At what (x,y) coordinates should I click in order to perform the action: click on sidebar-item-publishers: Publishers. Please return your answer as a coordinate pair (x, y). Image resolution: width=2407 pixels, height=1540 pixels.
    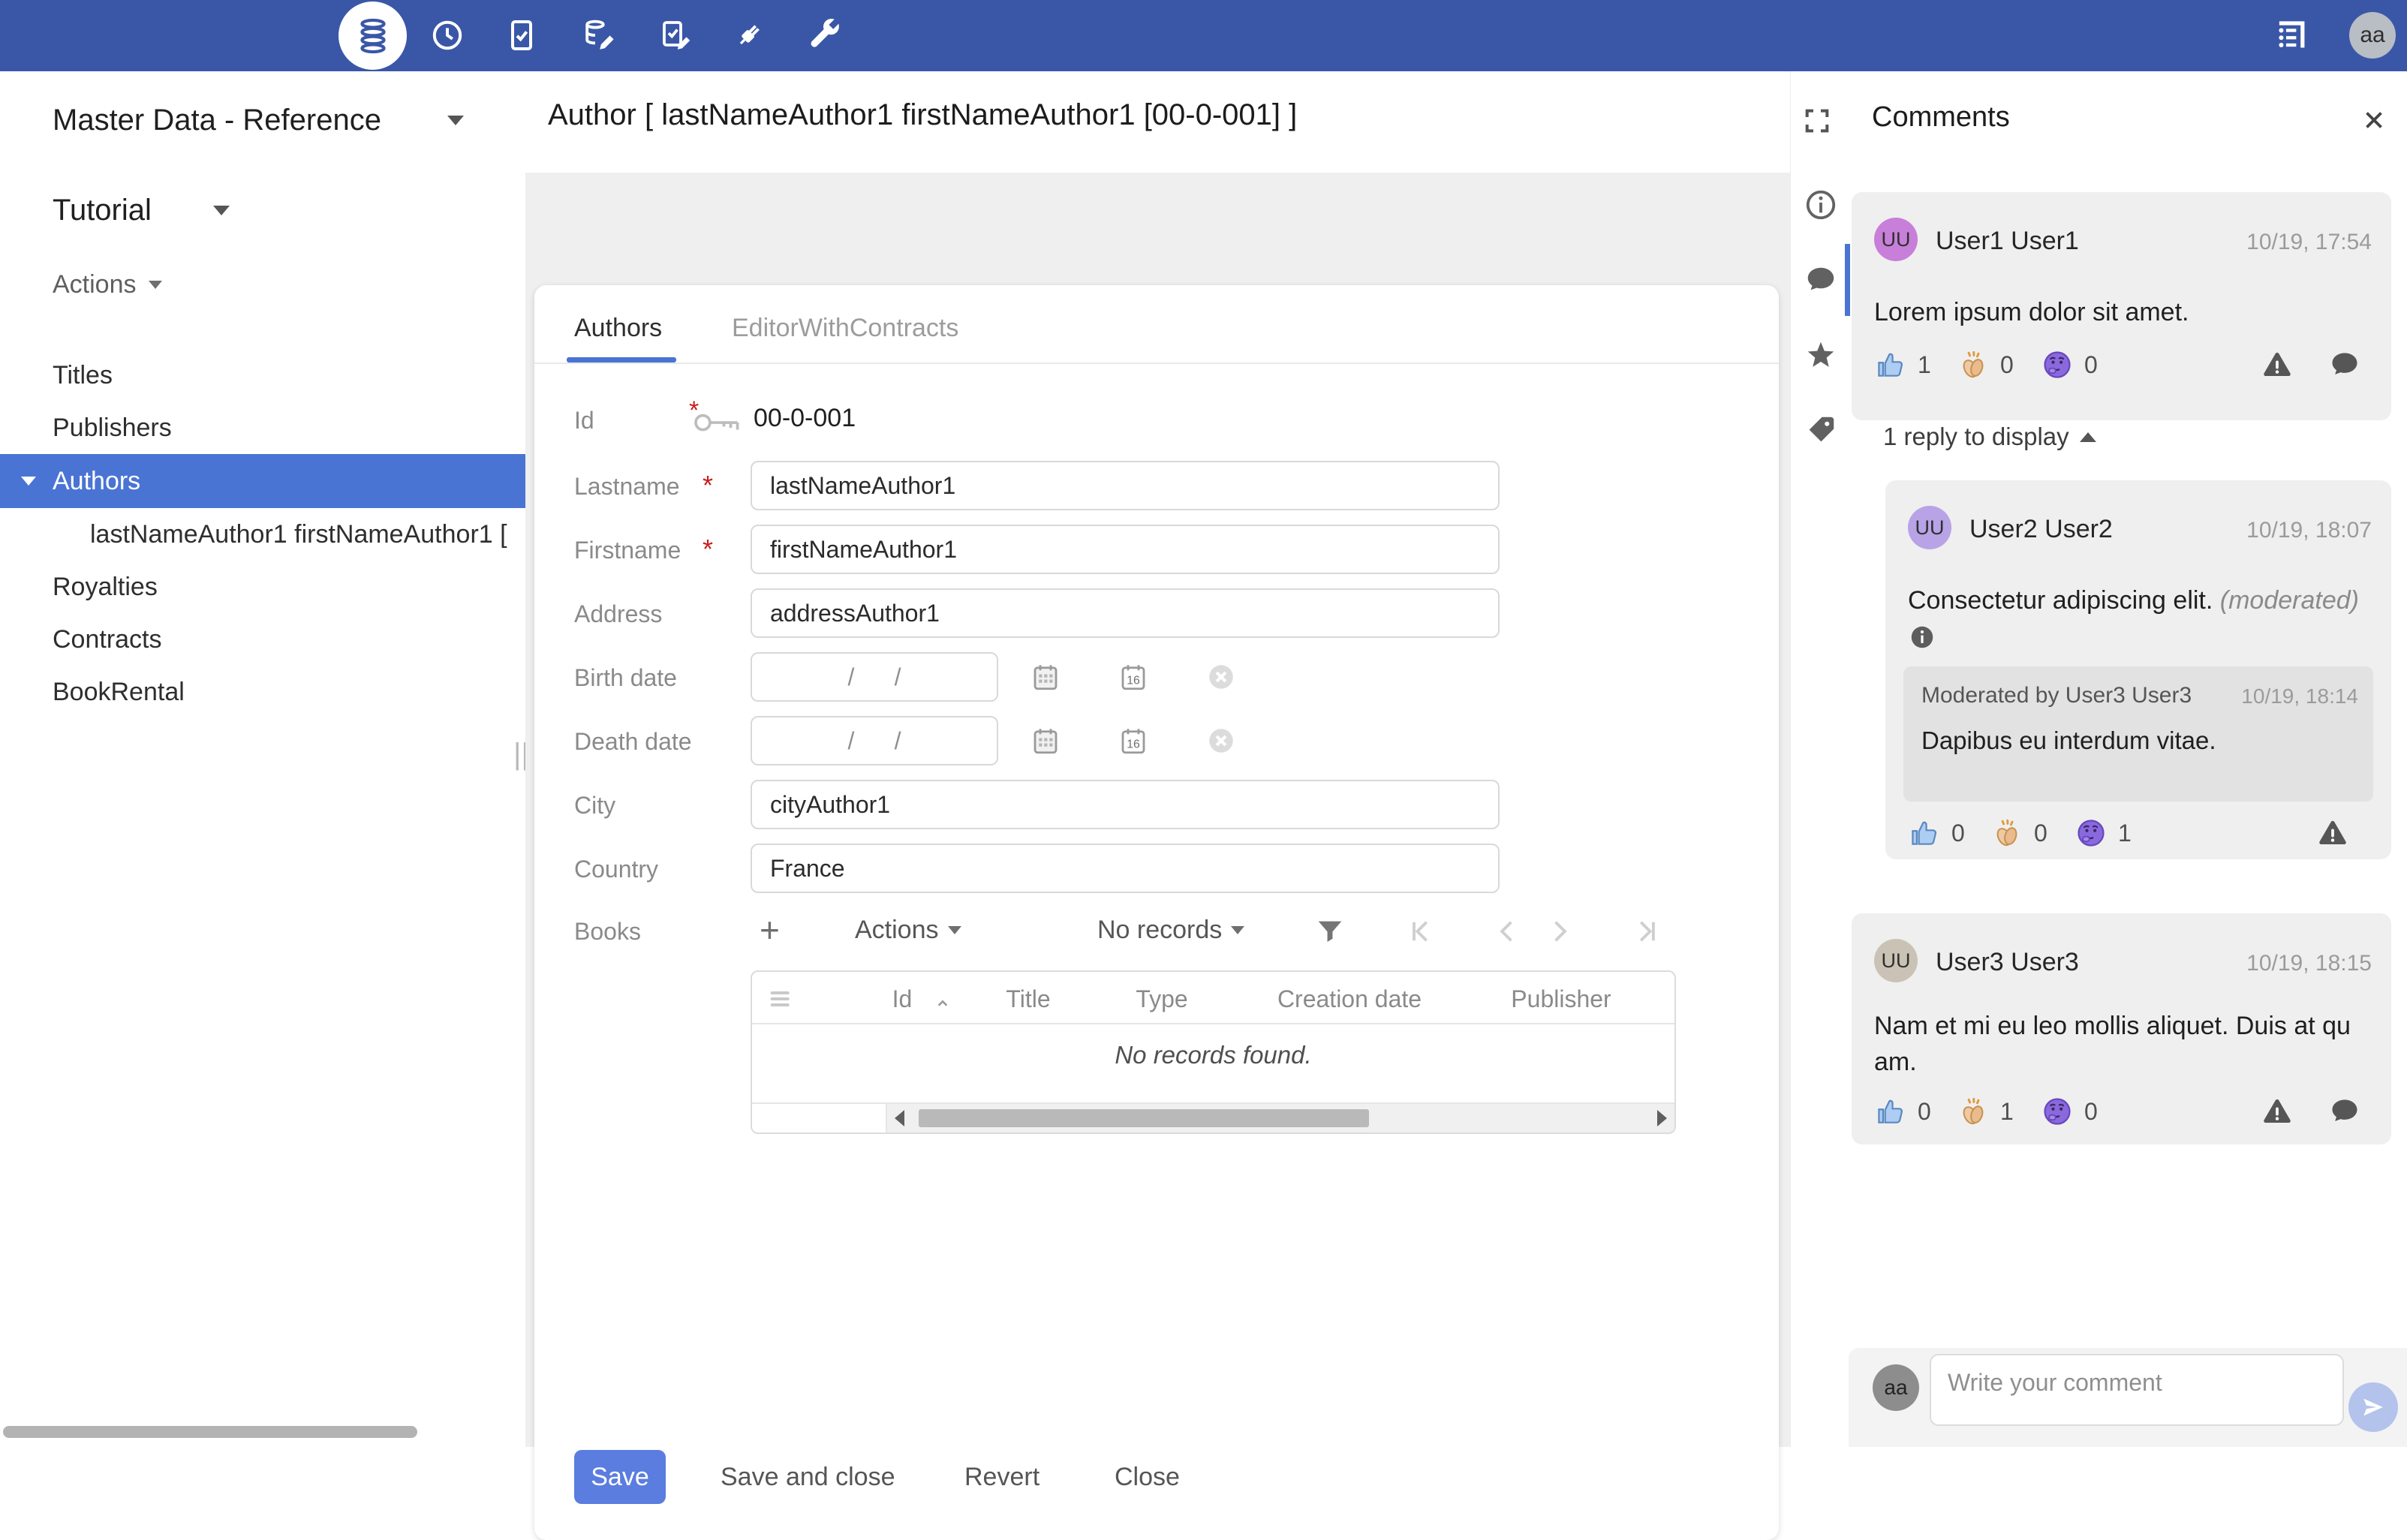
    Looking at the image, I should click on (262, 428).